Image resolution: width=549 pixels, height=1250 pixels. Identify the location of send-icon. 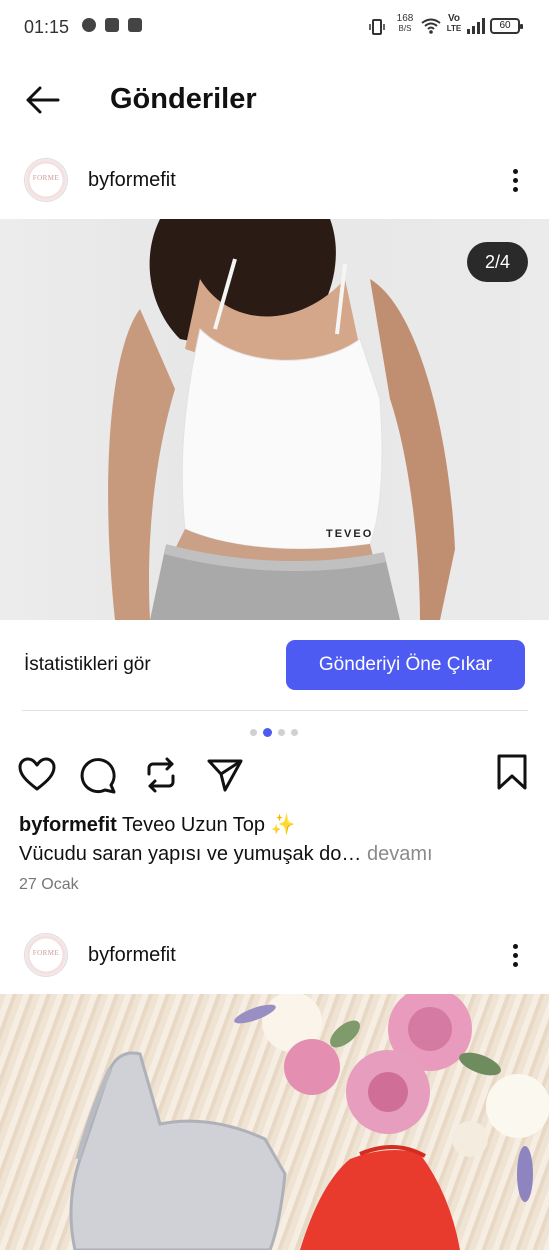
(225, 775).